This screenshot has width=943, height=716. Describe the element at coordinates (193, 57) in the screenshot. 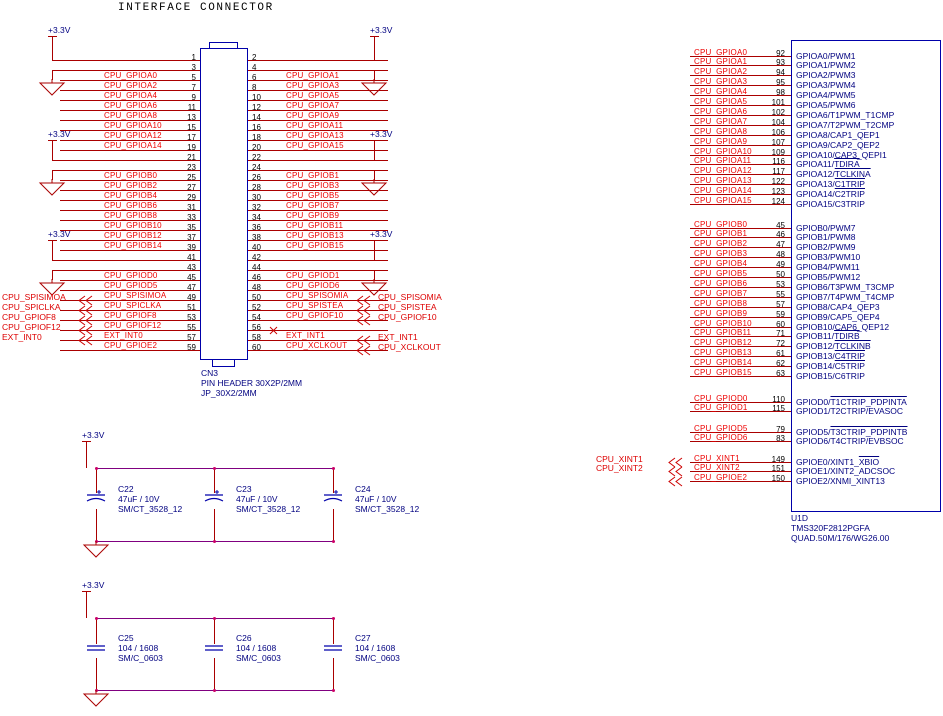

I see `connector-pin-number: 1` at that location.